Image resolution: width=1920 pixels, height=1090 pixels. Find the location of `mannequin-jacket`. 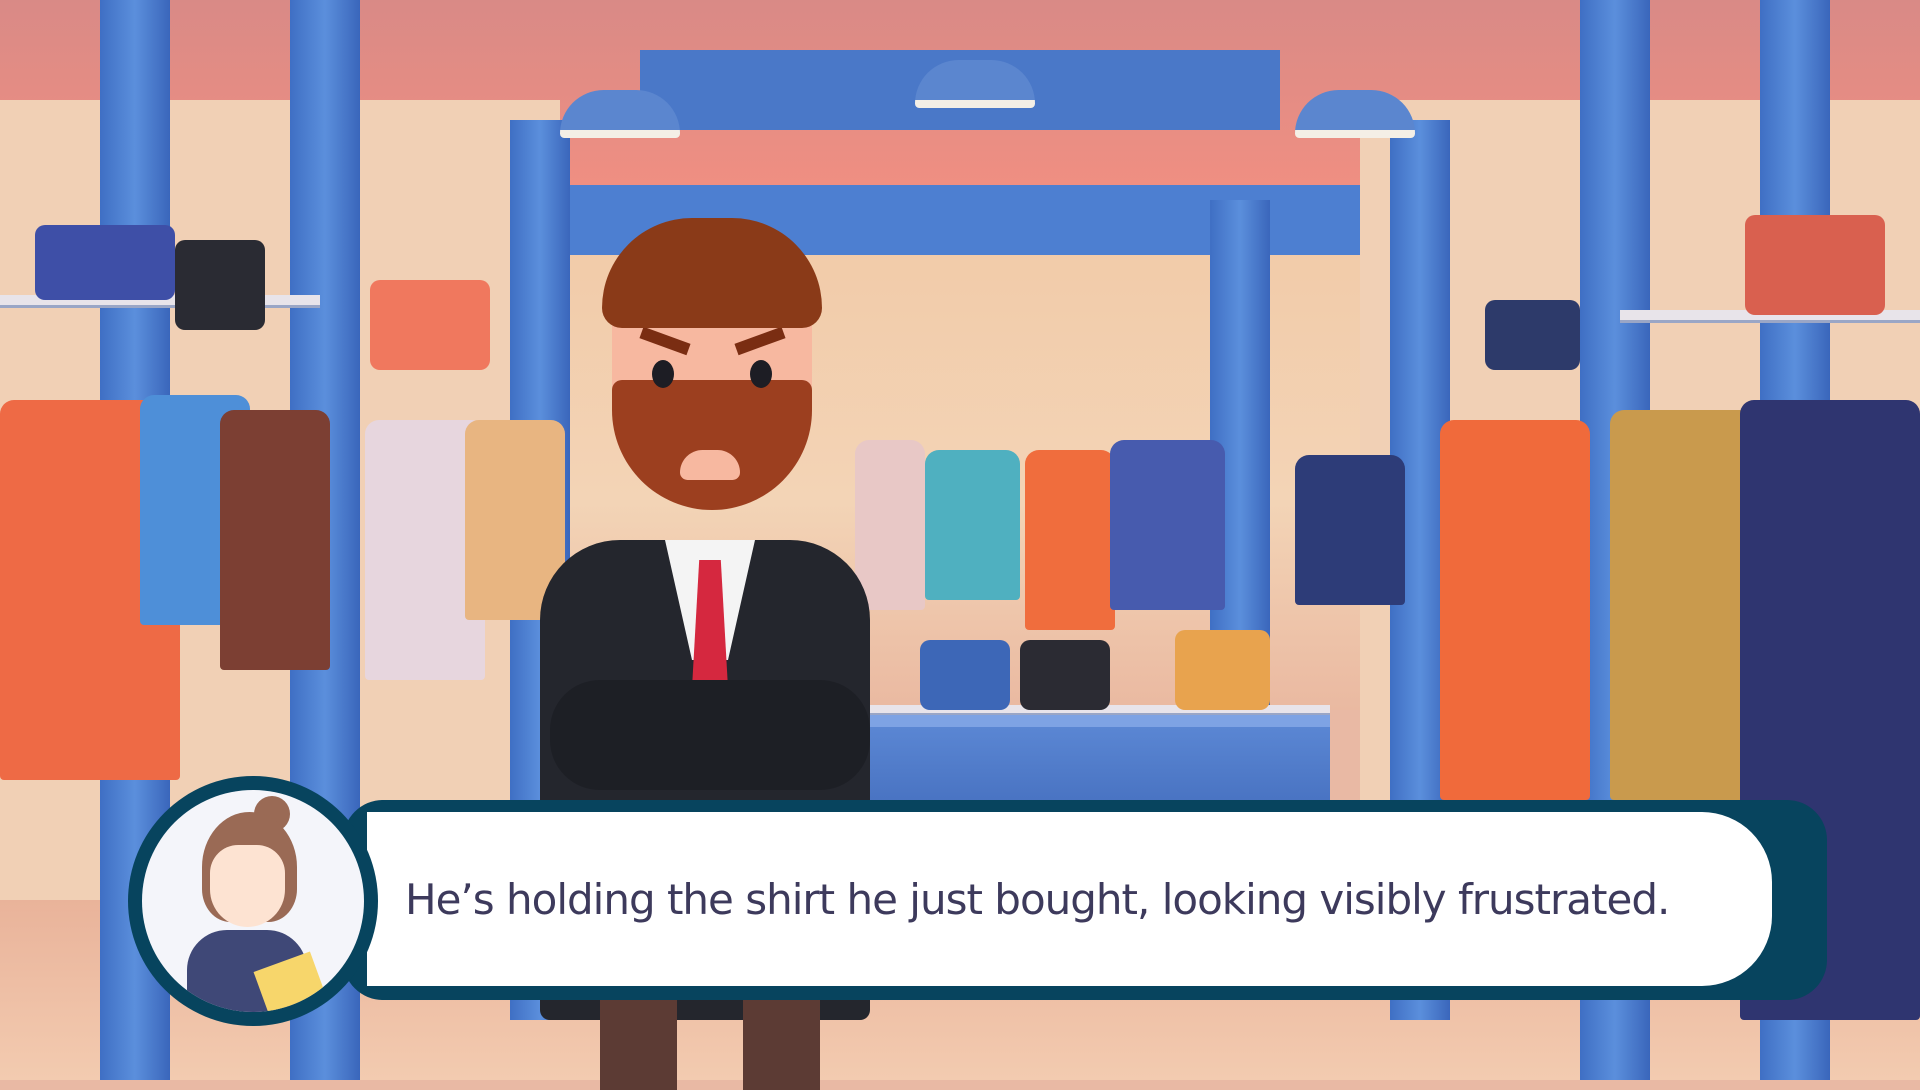

mannequin-jacket is located at coordinates (275, 540).